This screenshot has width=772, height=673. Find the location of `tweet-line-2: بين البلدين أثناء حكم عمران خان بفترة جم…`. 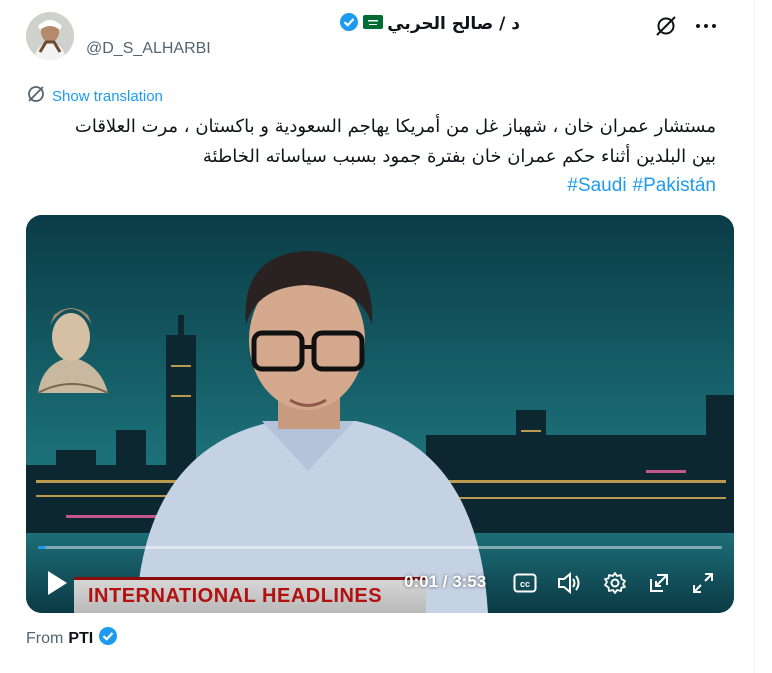

tweet-line-2: بين البلدين أثناء حكم عمران خان بفترة جم… is located at coordinates (459, 156).